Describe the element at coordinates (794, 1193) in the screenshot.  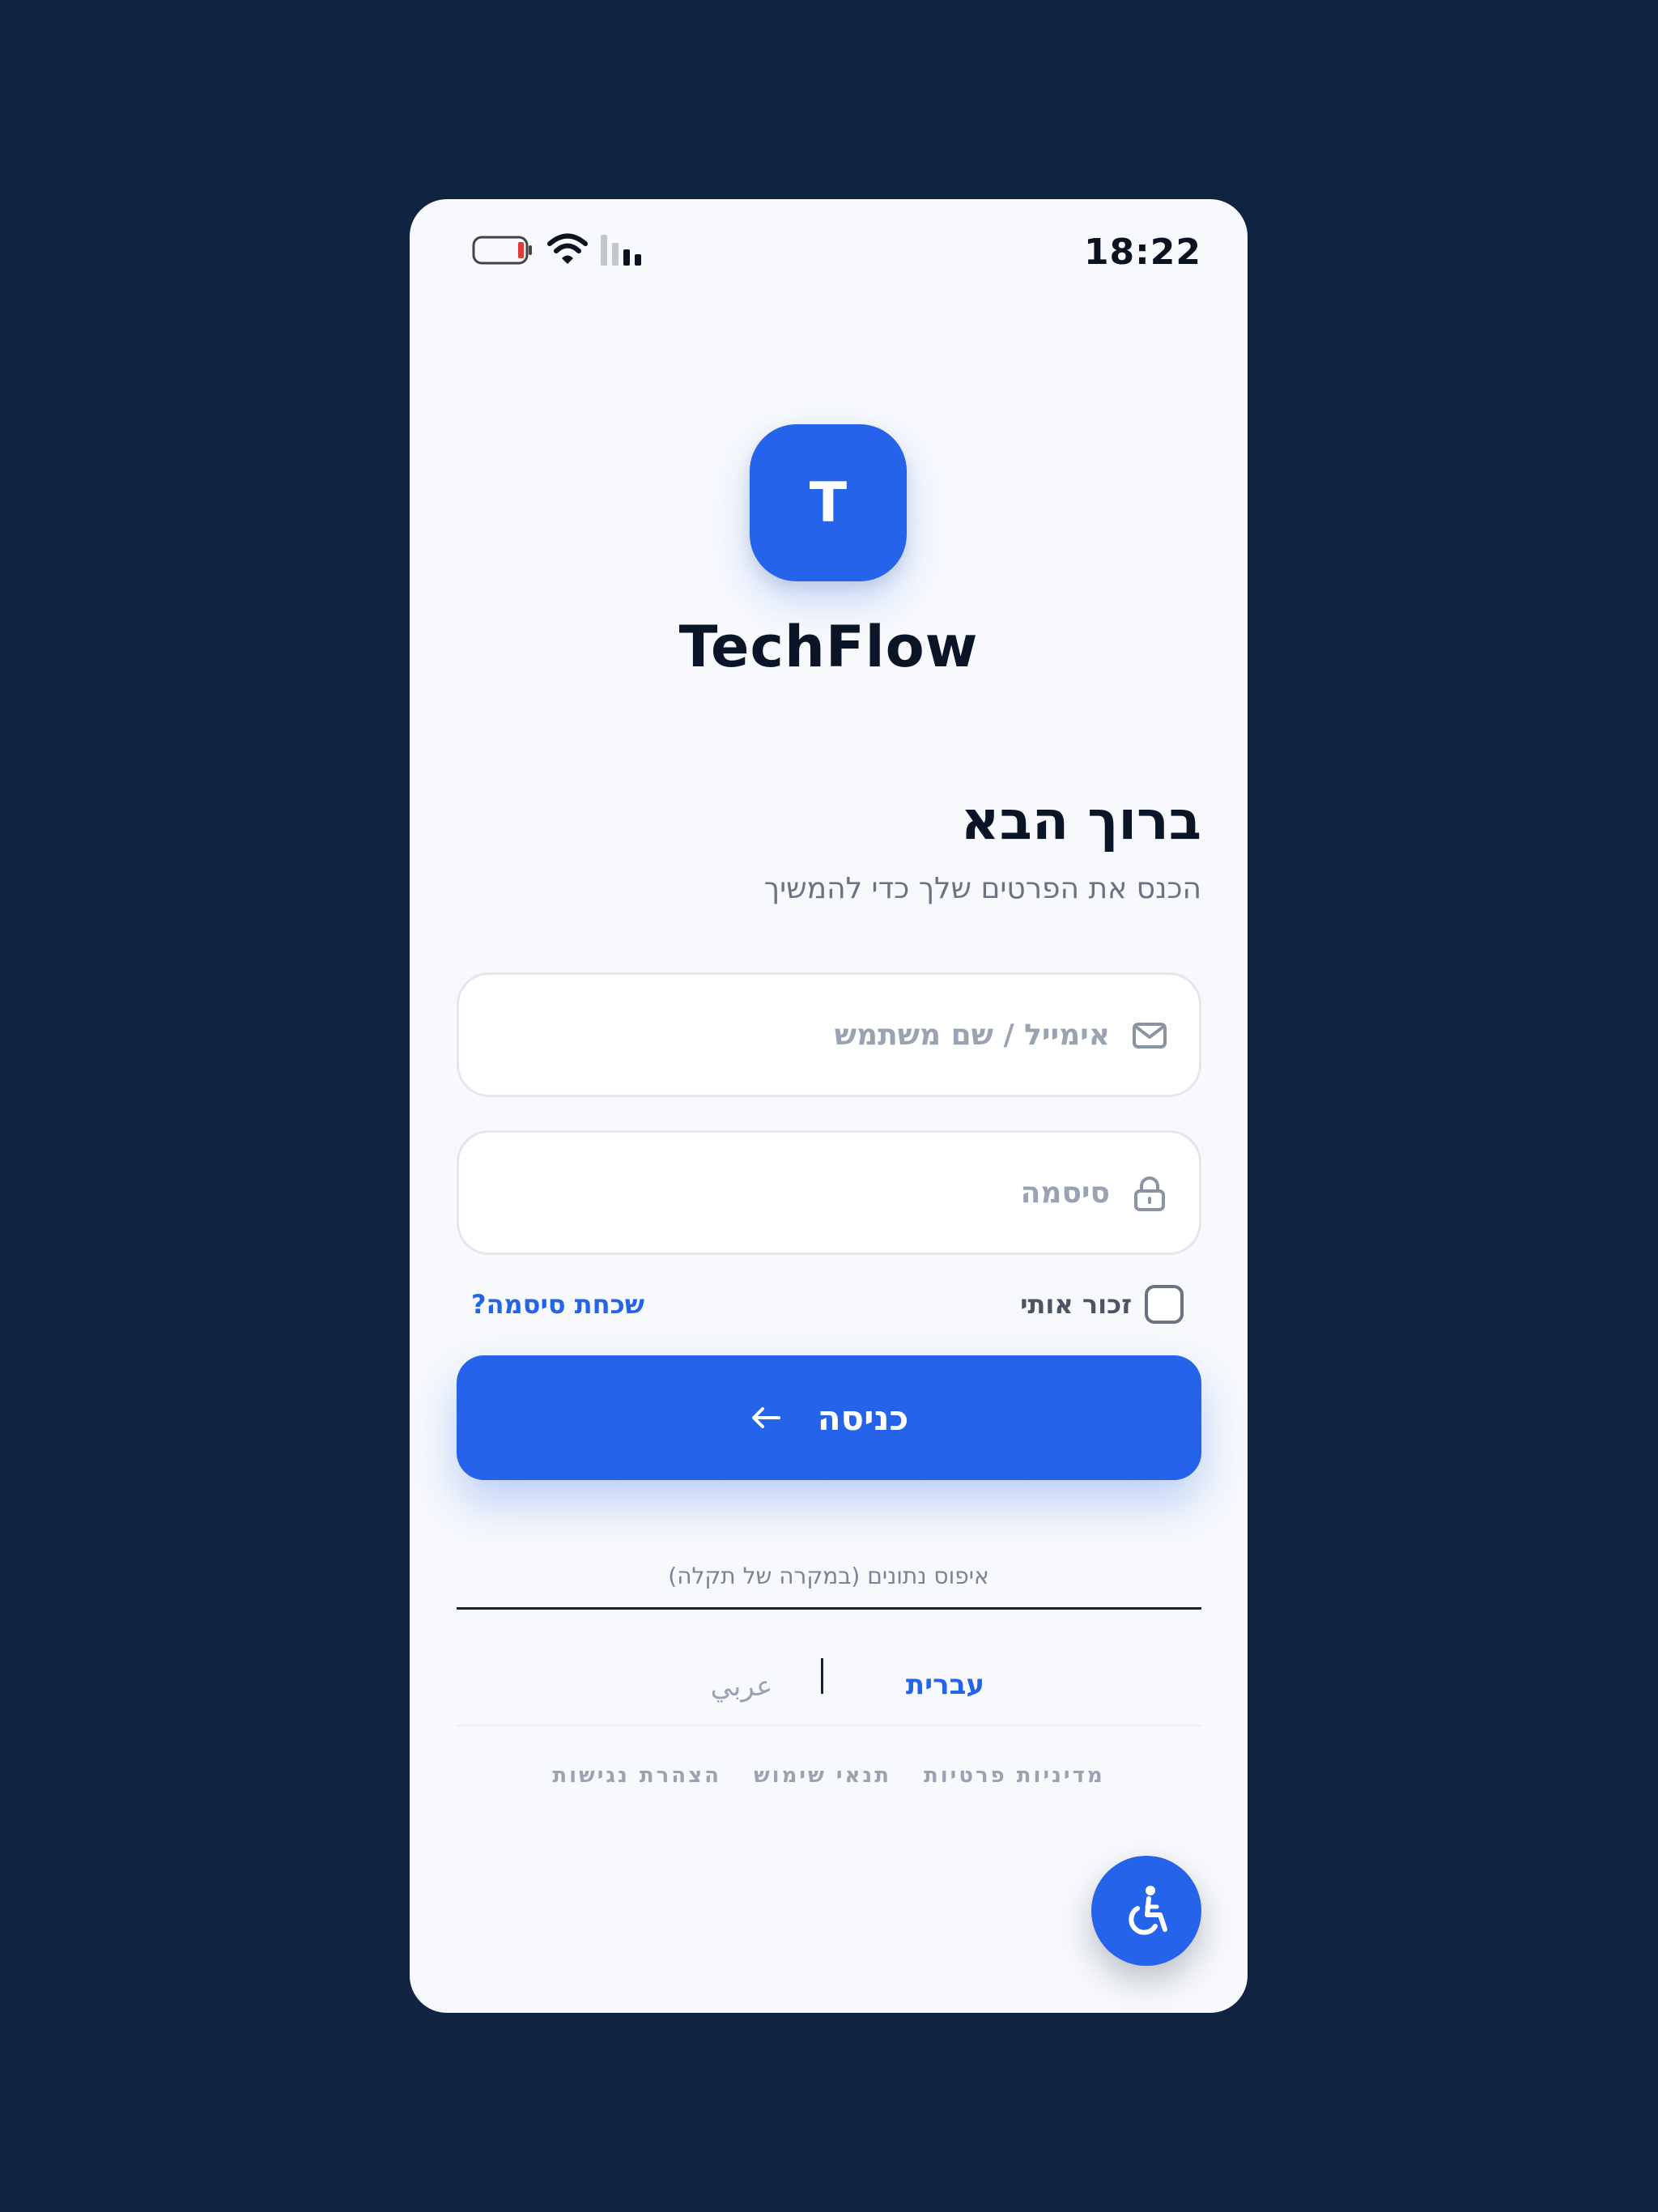
I see `password-input` at that location.